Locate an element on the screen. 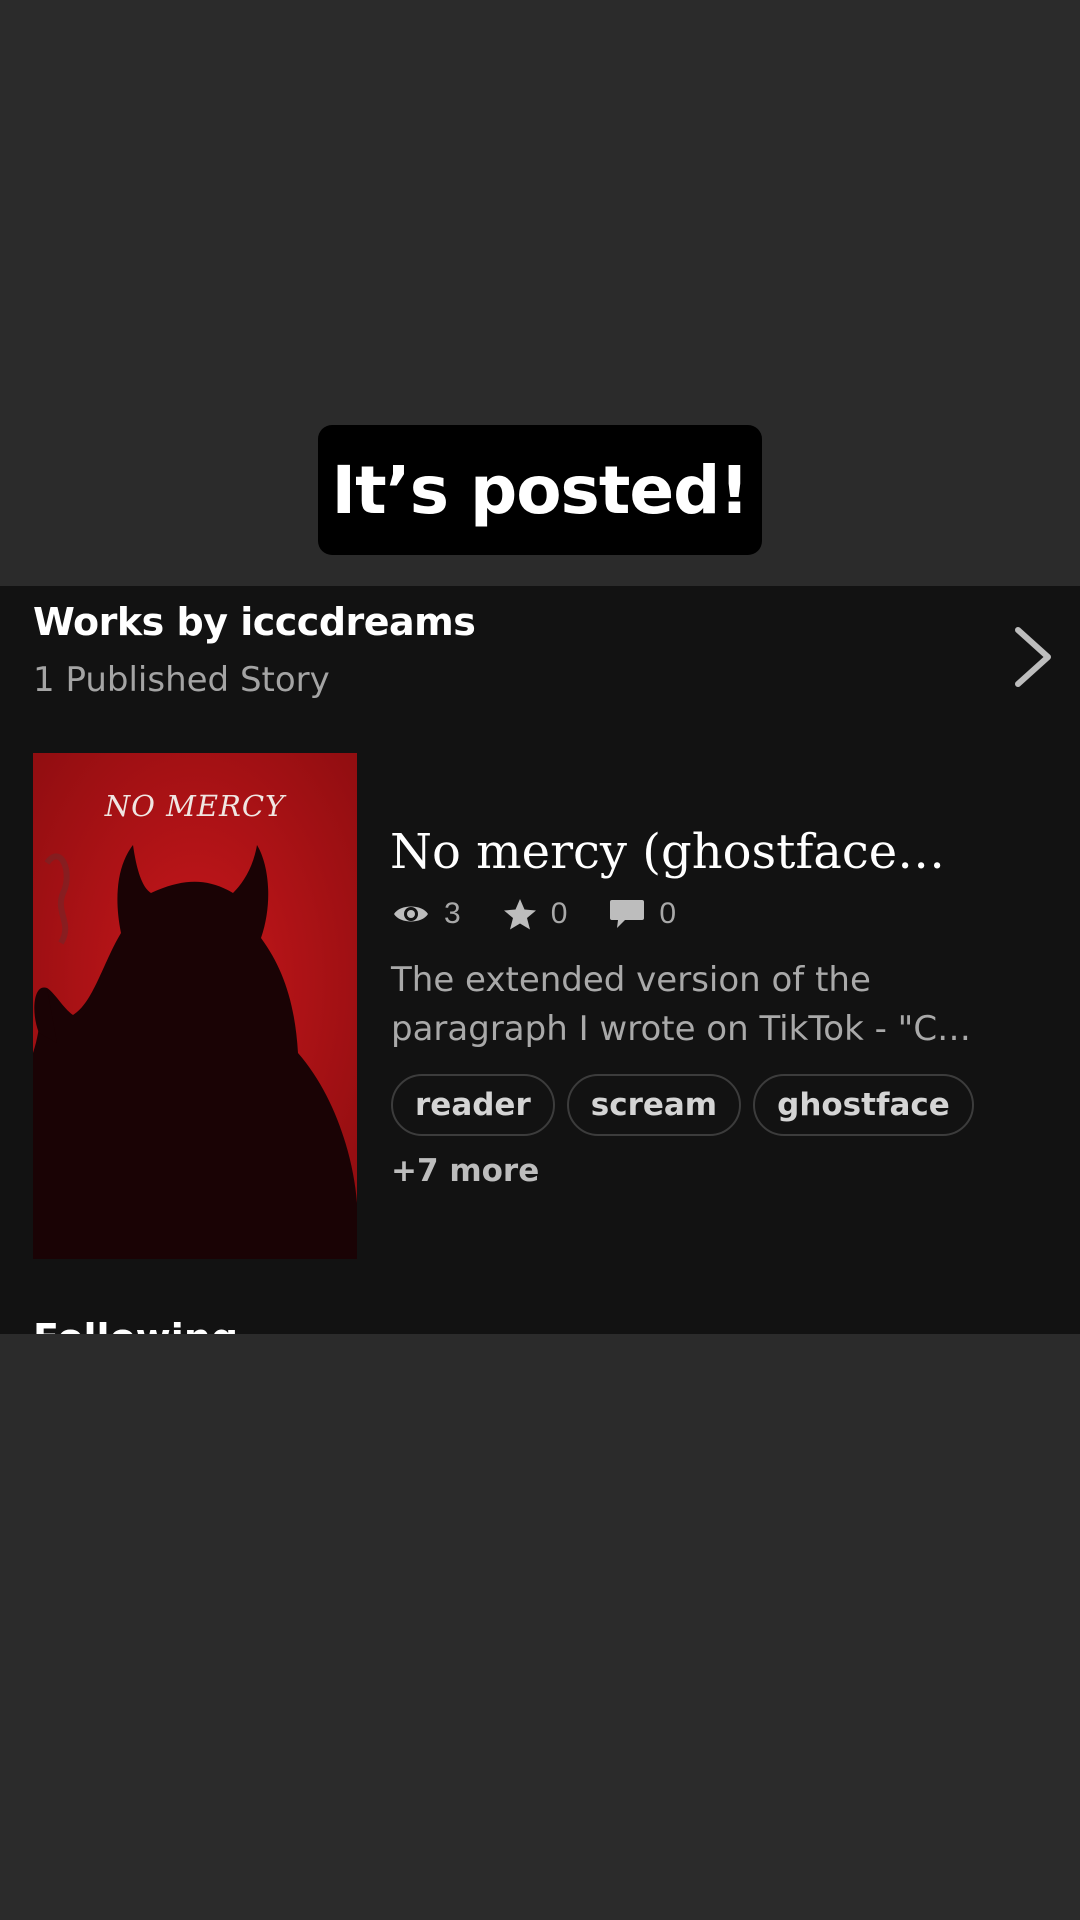  reads-stat: 3 is located at coordinates (426, 914).